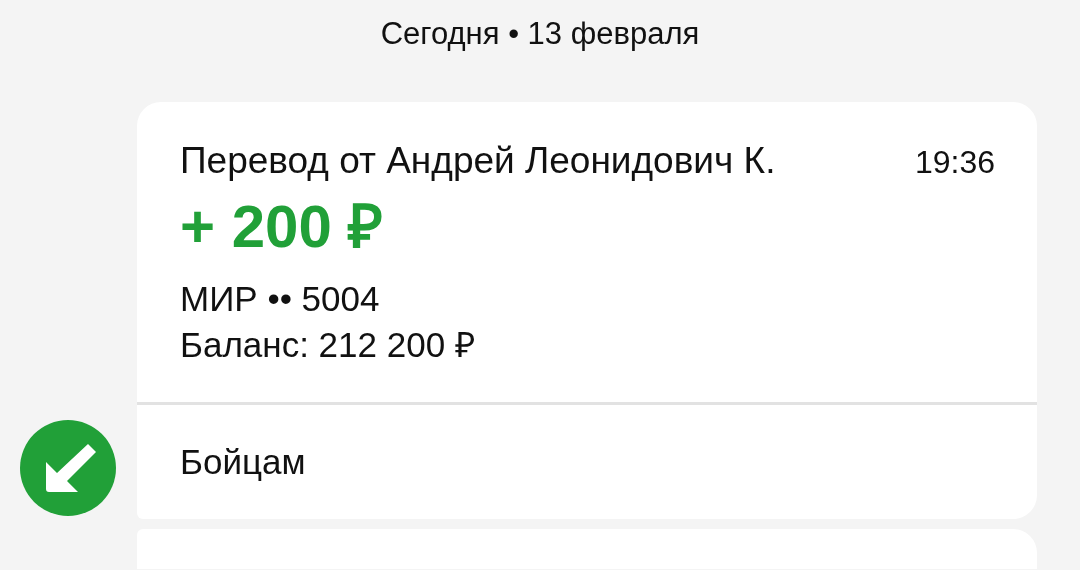  I want to click on comment: Бойцам, so click(243, 462).